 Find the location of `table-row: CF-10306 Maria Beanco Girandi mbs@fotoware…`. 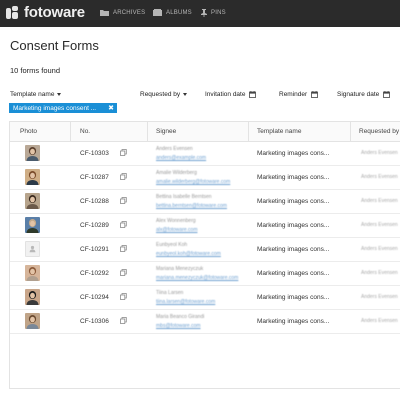

table-row: CF-10306 Maria Beanco Girandi mbs@fotoware… is located at coordinates (205, 322).